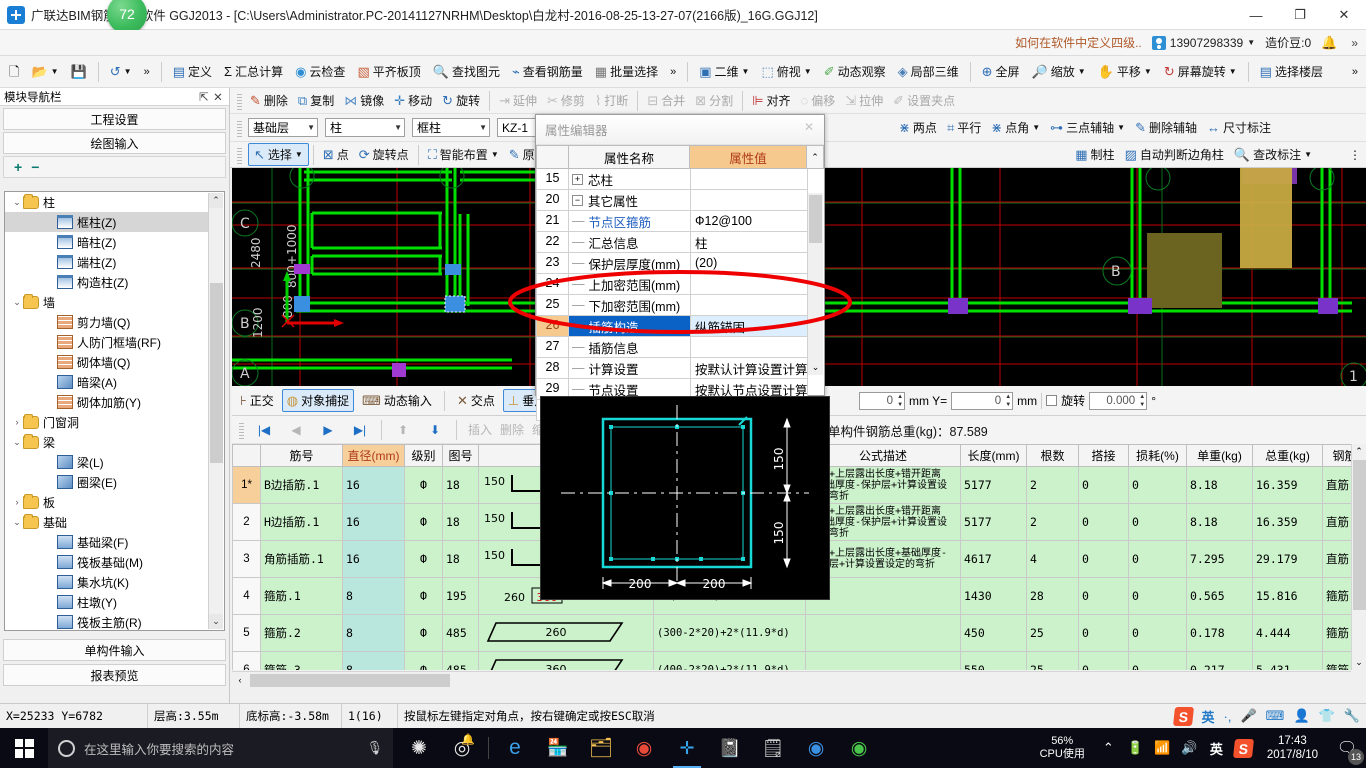 The width and height of the screenshot is (1366, 768). Describe the element at coordinates (729, 660) in the screenshot. I see `rebar-formula: (400-2*20)+2*(11.9*d)` at that location.